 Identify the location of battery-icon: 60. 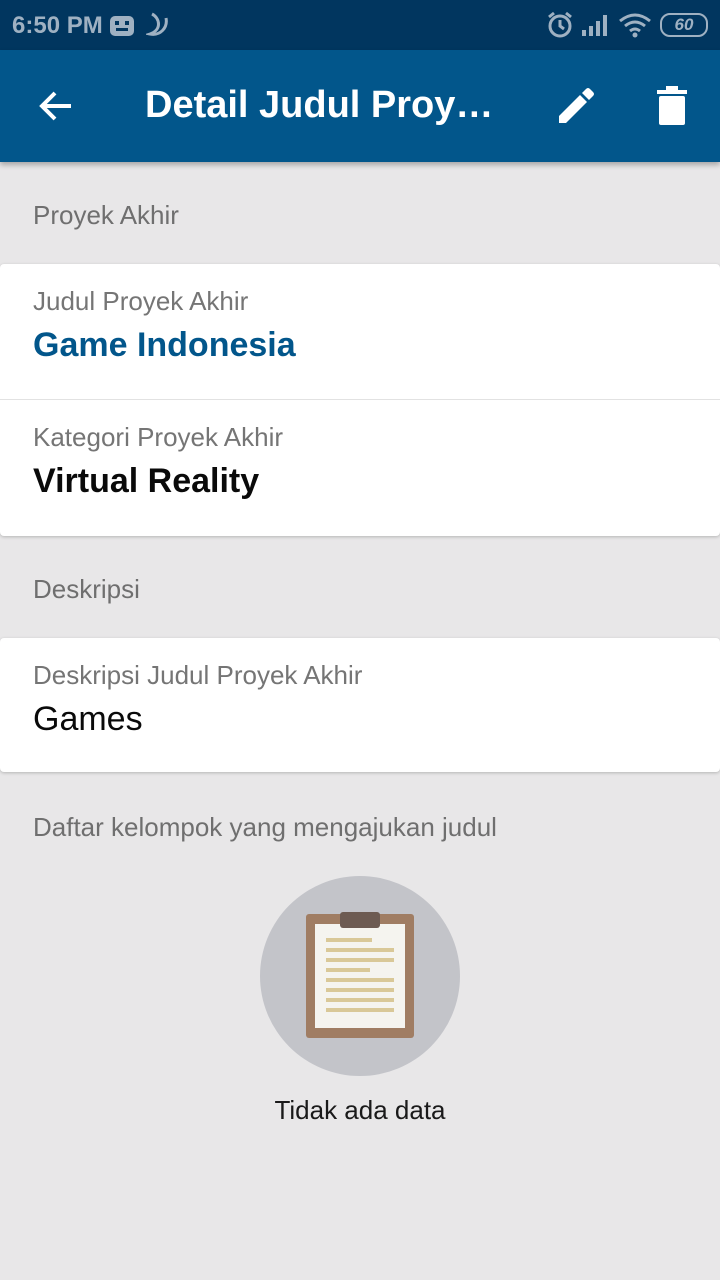
(684, 25).